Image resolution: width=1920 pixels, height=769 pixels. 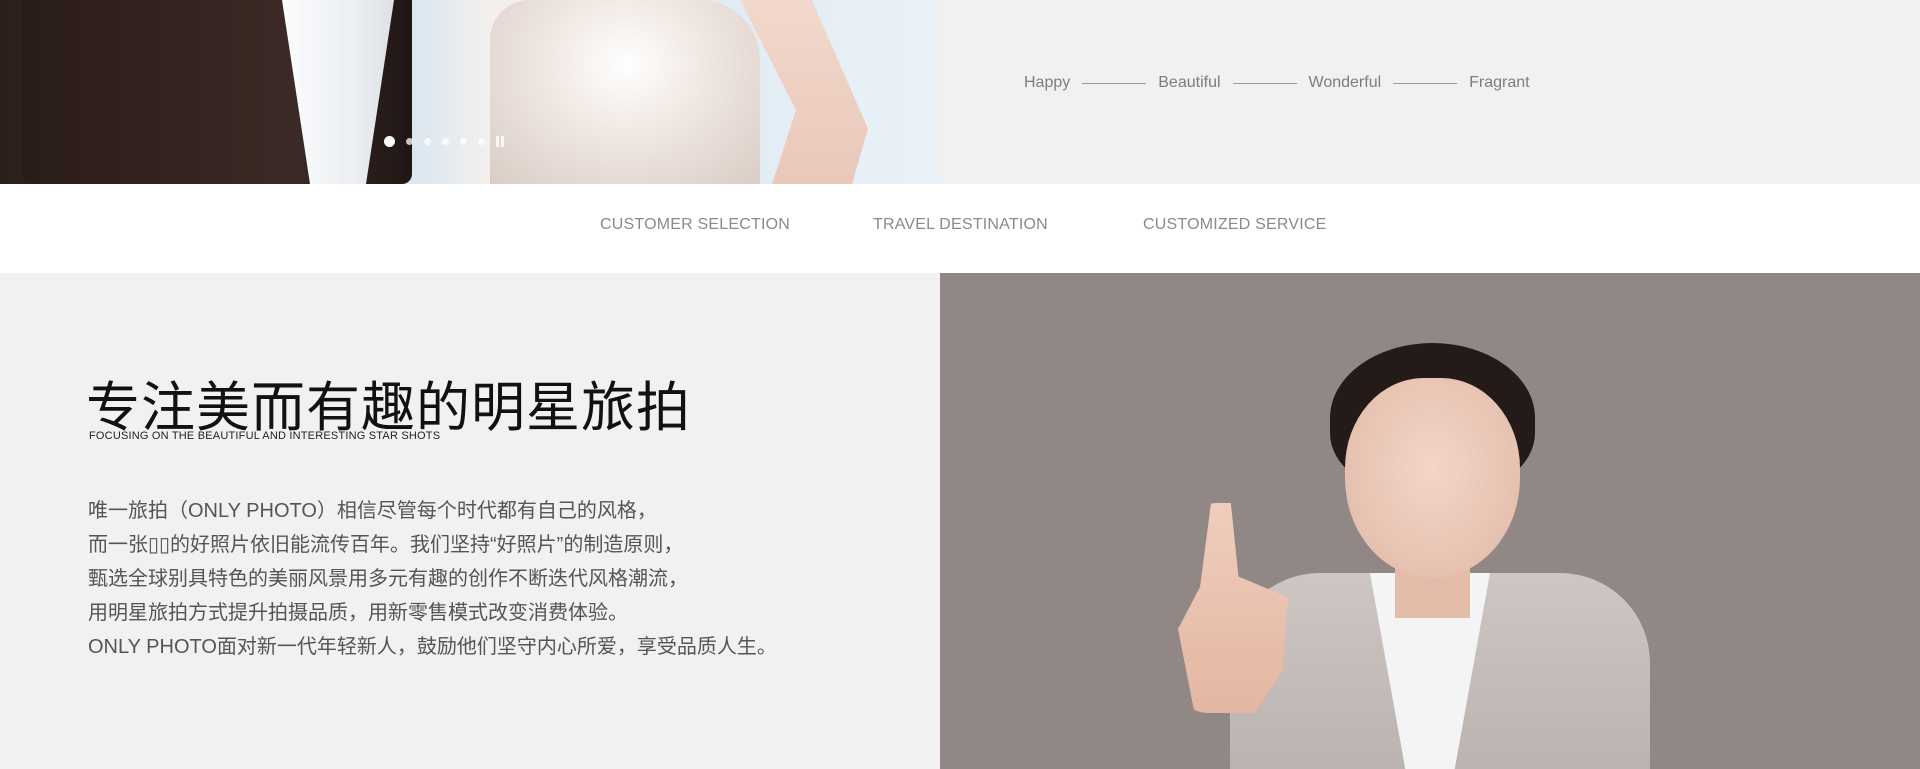 I want to click on intro-line-1: 唯一旅拍（ONLY PHOTO）相信尽管每个时代都有自己的风格，, so click(x=372, y=511).